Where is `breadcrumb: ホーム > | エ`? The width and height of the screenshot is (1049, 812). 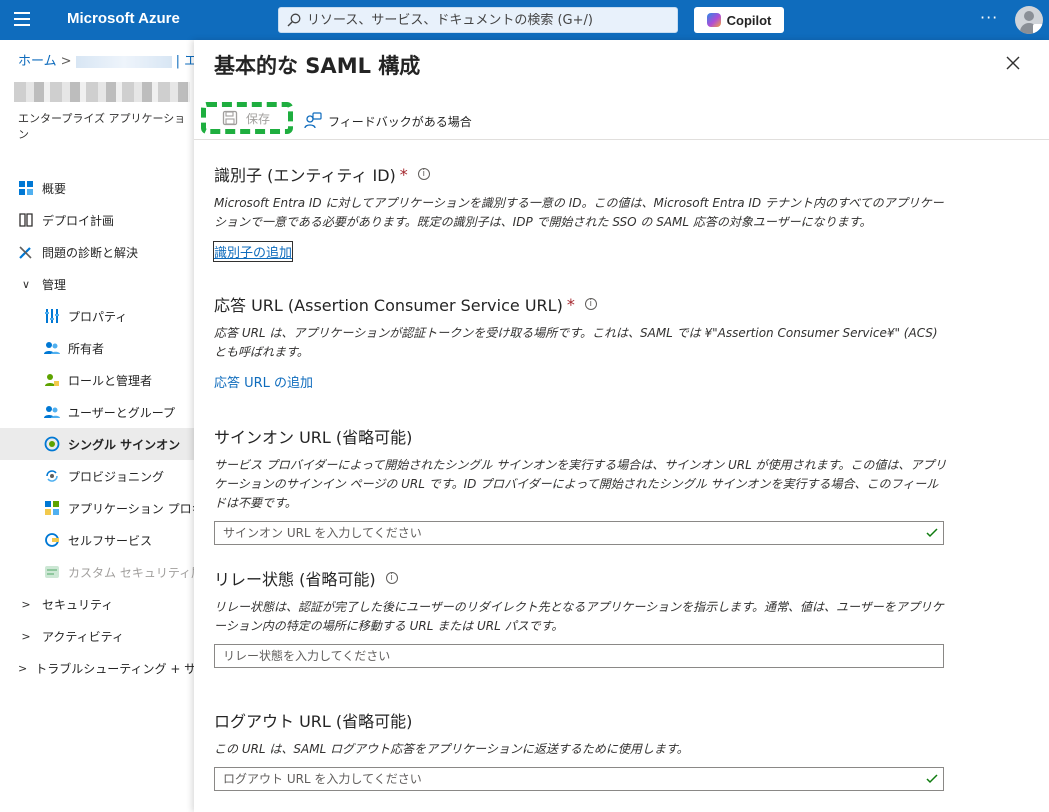
breadcrumb: ホーム > | エ is located at coordinates (106, 59).